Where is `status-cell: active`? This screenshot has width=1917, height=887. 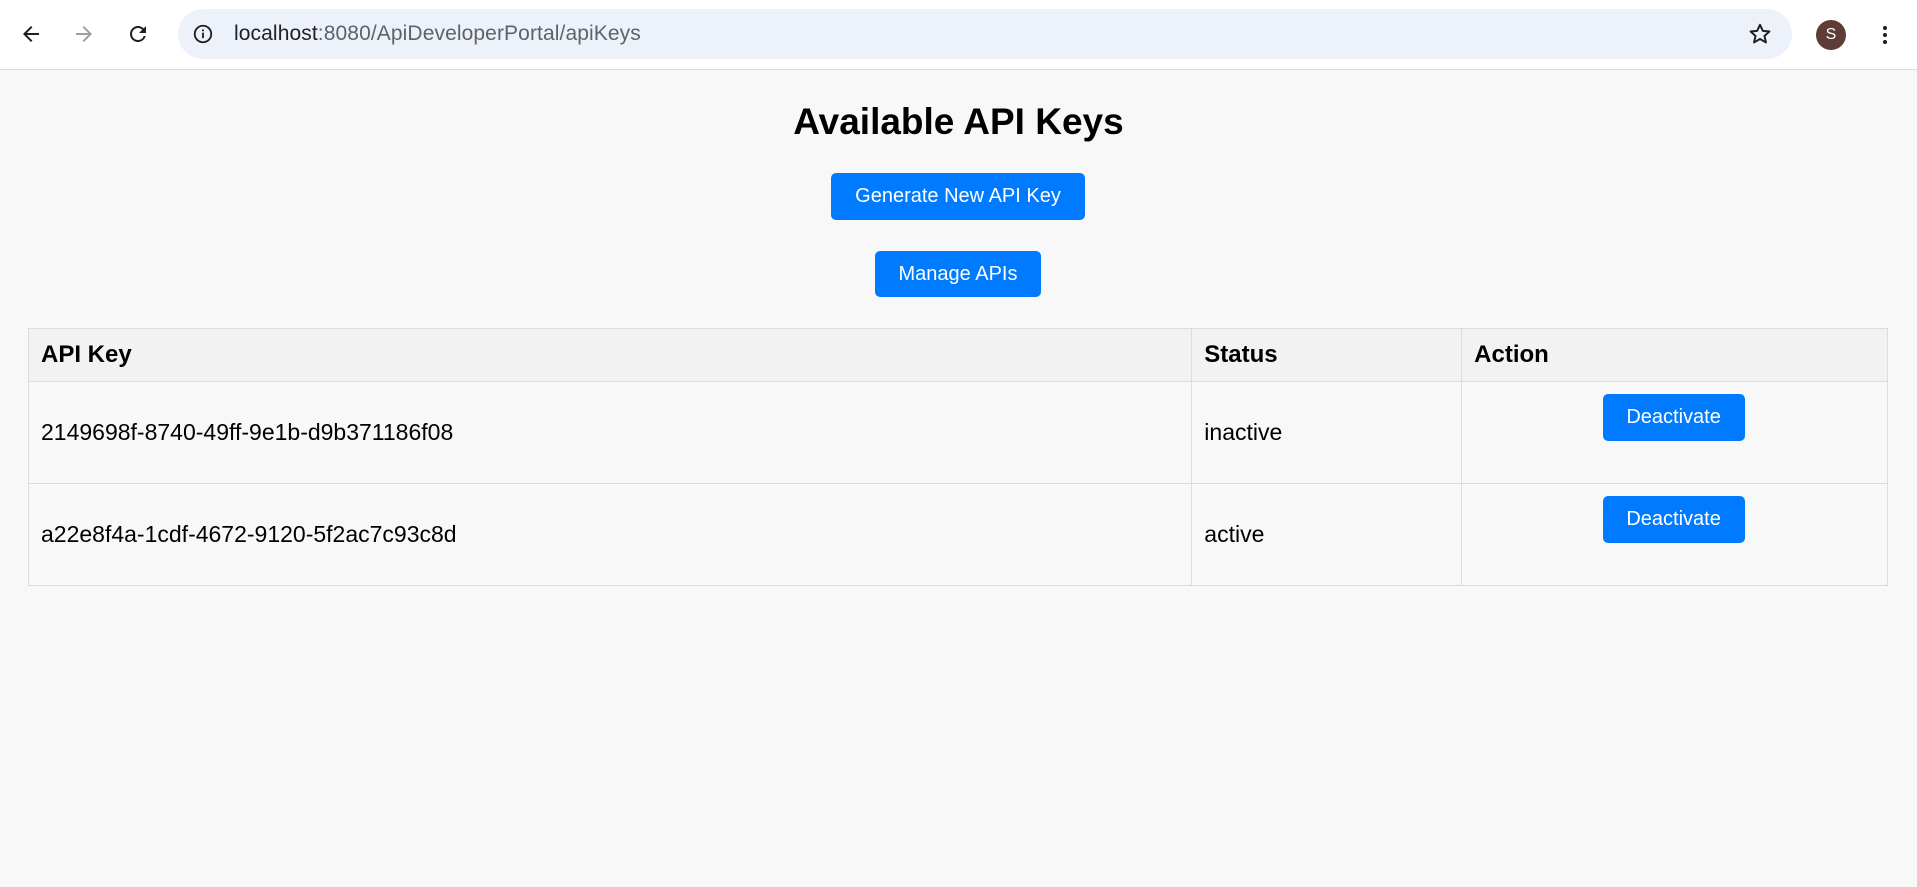
status-cell: active is located at coordinates (1327, 534).